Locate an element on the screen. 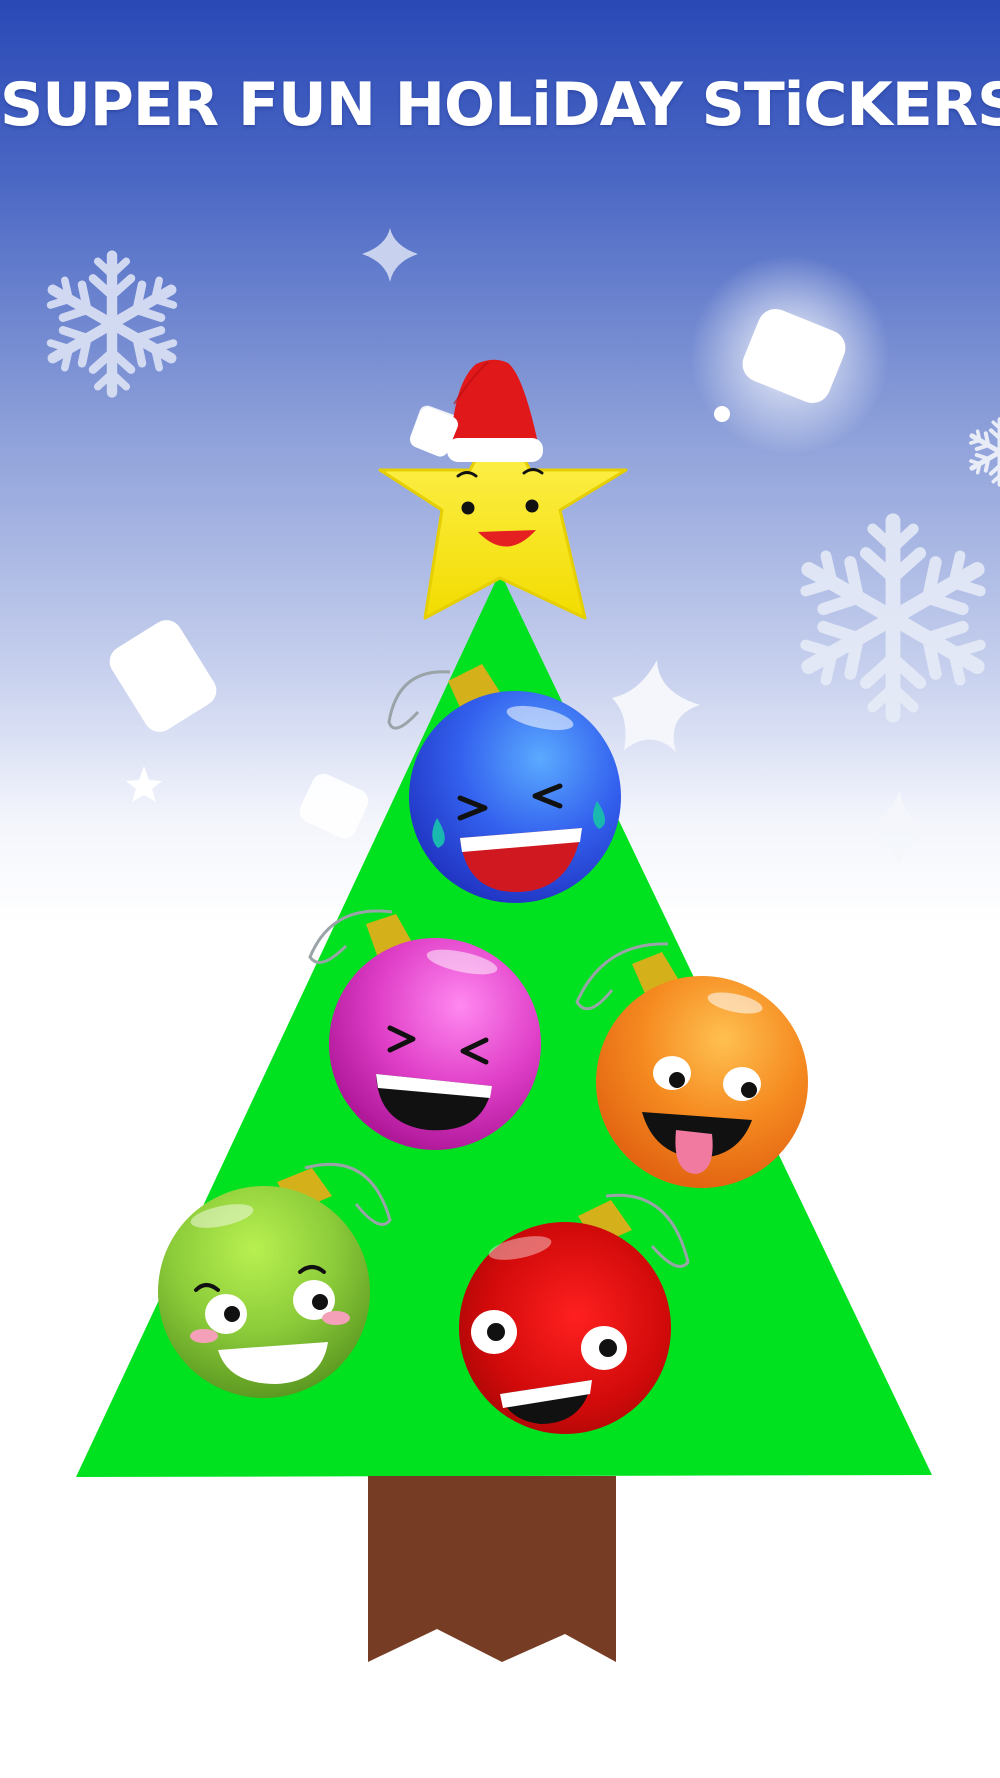 This screenshot has height=1778, width=1000. tree-trunk is located at coordinates (492, 1569).